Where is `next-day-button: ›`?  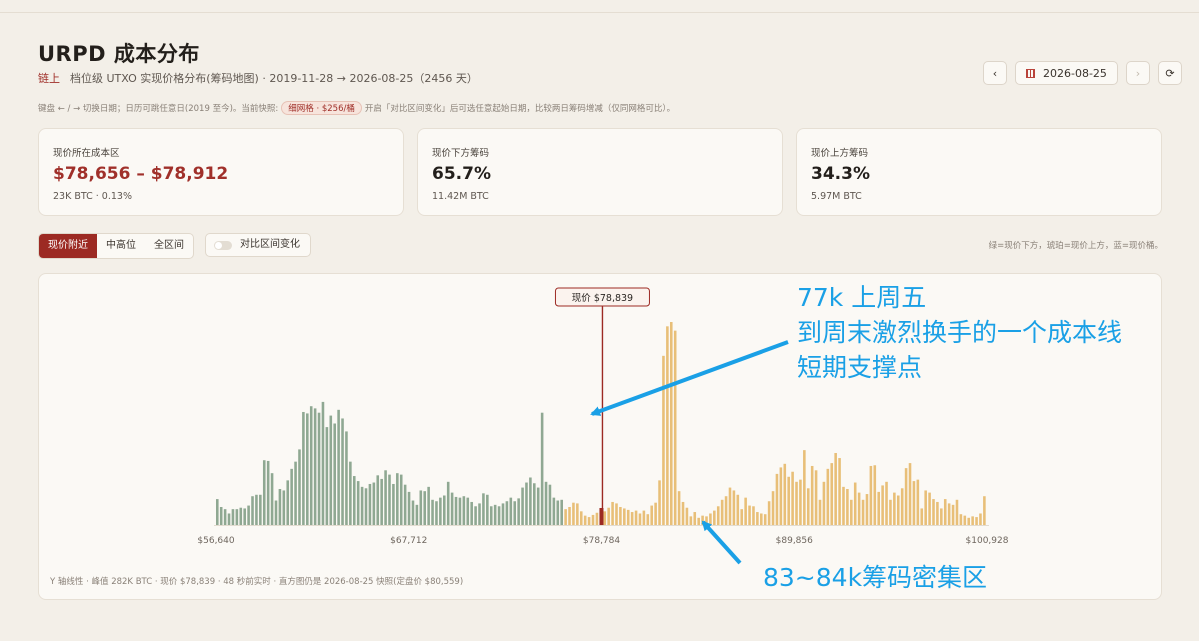
next-day-button: › is located at coordinates (1137, 73).